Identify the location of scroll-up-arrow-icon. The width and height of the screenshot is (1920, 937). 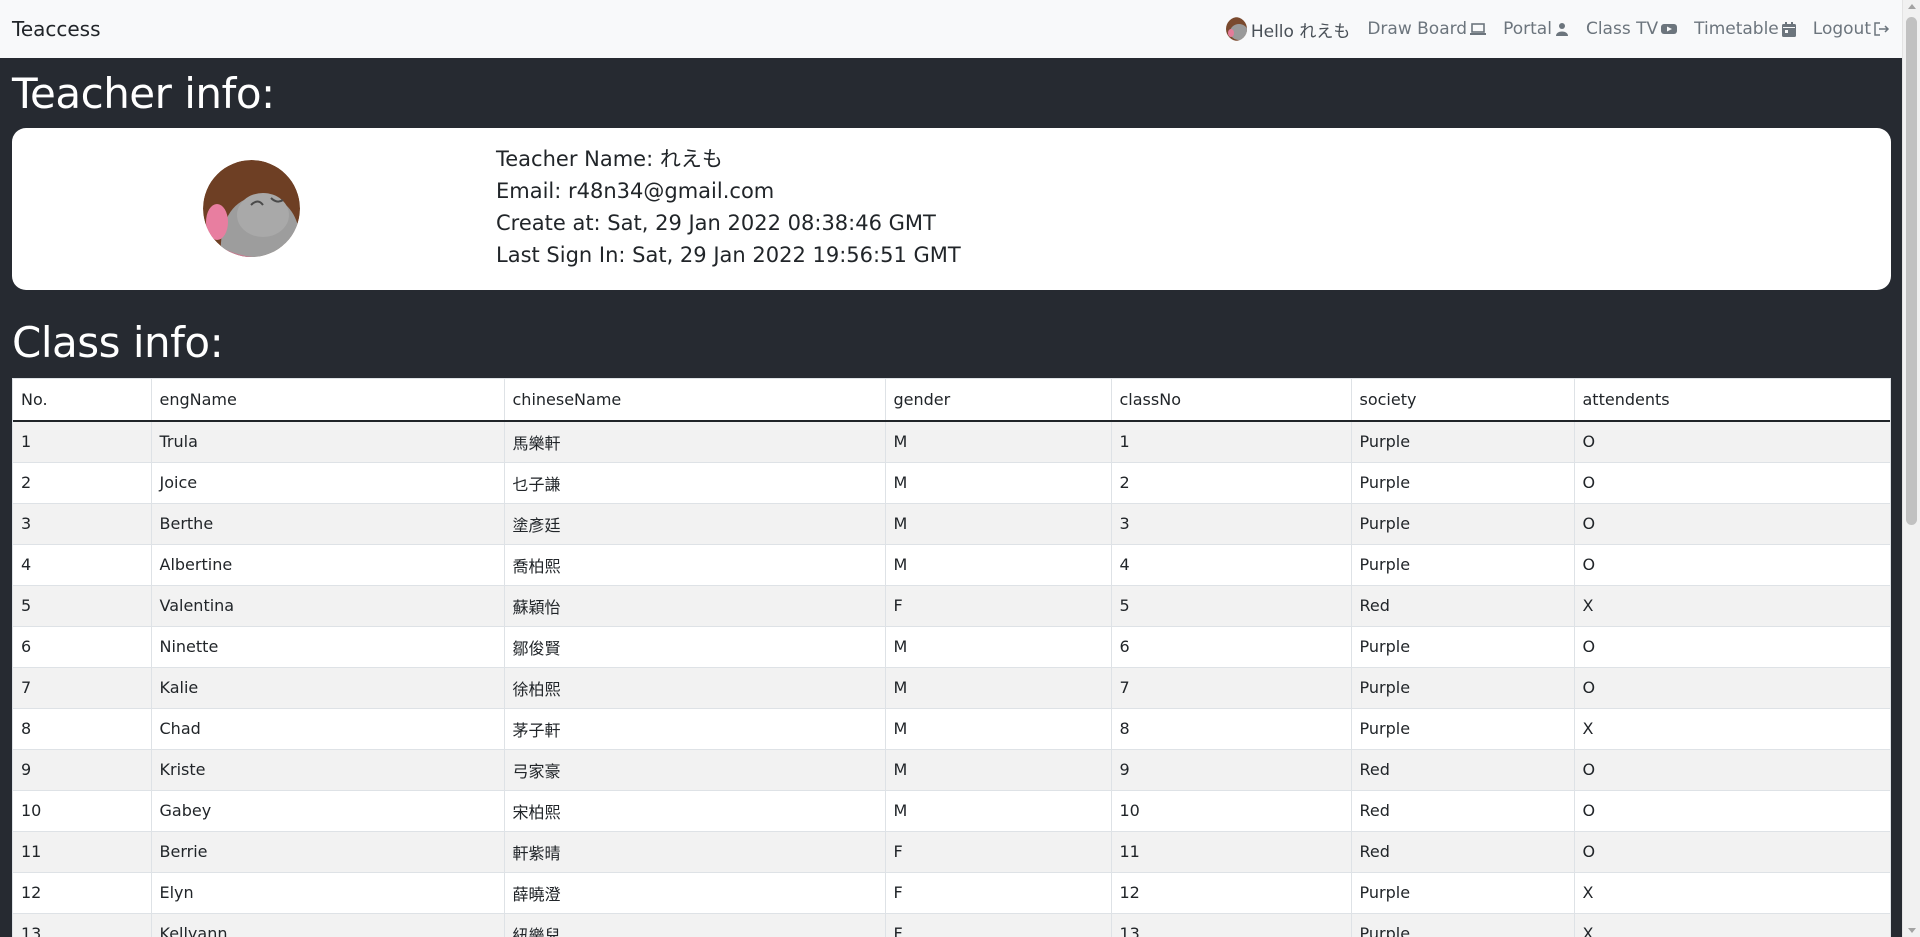
(1912, 6).